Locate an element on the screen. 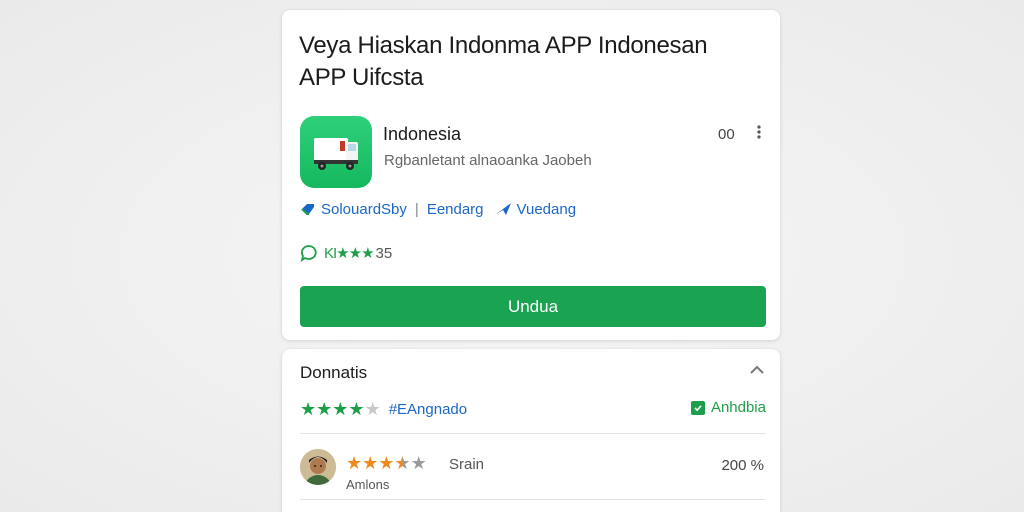 The image size is (1024, 512). developer-link: SolouardSby is located at coordinates (353, 209).